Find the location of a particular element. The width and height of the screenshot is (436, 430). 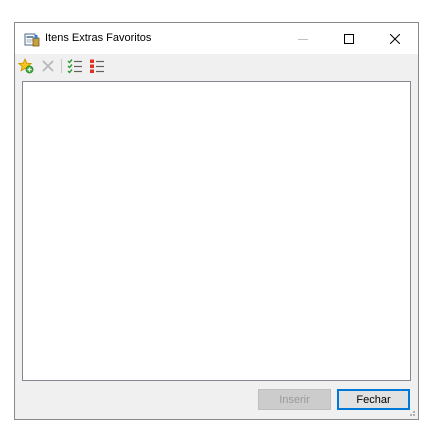

delete-x-icon is located at coordinates (48, 66).